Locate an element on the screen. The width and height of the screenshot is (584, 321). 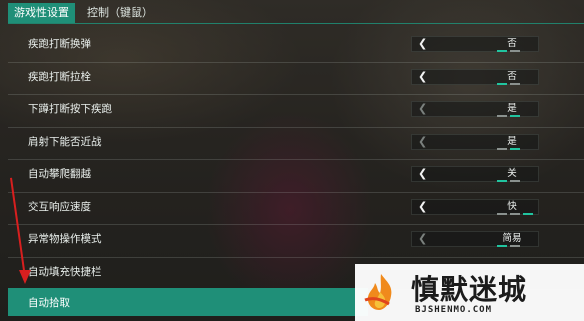
setting-label: 异常物操作模式 is located at coordinates (65, 239).